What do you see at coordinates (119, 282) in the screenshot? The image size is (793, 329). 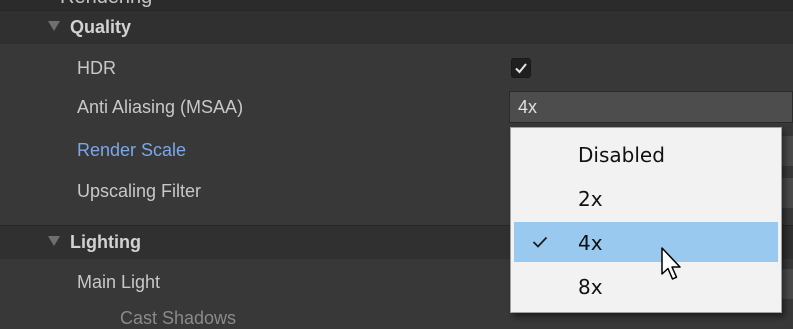 I see `main-light-label: Main Light` at bounding box center [119, 282].